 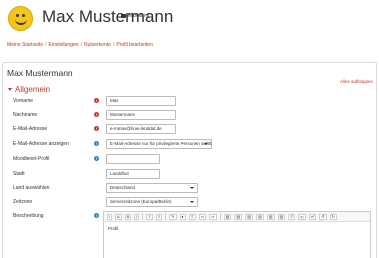 What do you see at coordinates (159, 216) in the screenshot?
I see `numbered-list-button: ≡` at bounding box center [159, 216].